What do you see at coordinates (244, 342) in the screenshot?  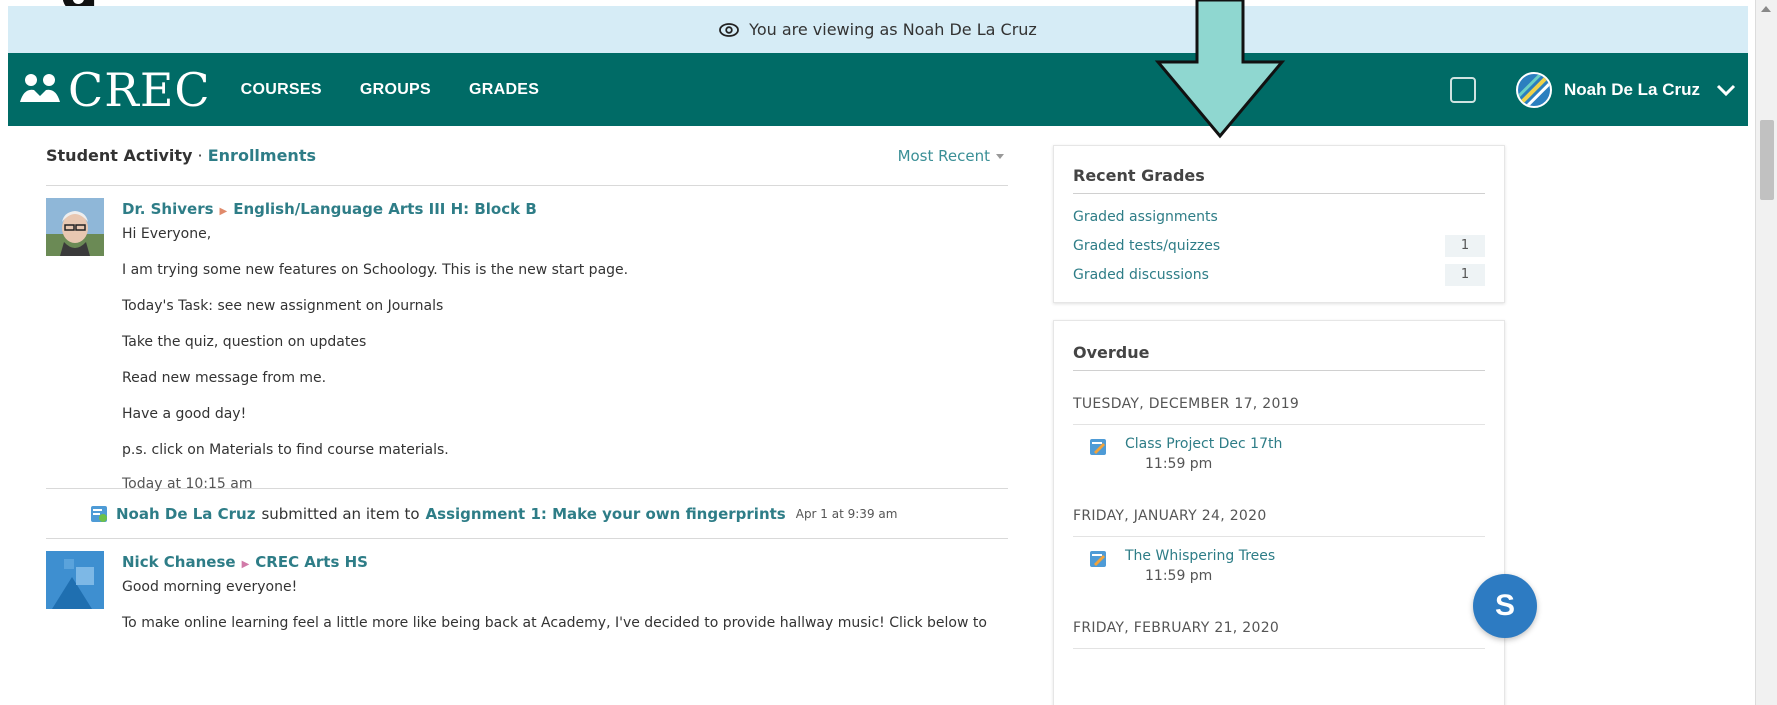 I see `post-text: Take the quiz, question on updates` at bounding box center [244, 342].